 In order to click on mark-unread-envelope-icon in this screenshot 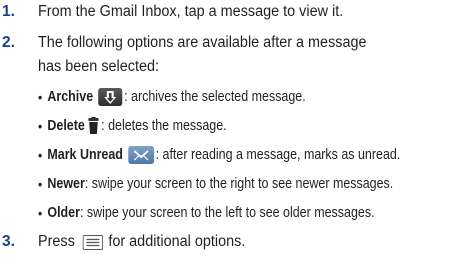, I will do `click(141, 155)`.